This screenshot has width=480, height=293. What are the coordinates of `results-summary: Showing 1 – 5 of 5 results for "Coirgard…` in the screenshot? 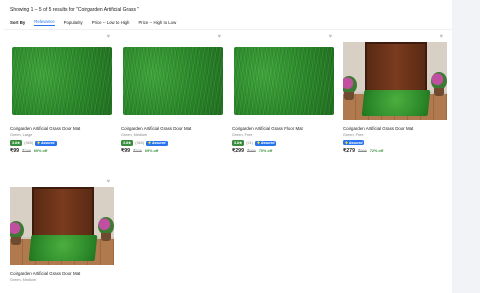 It's located at (75, 10).